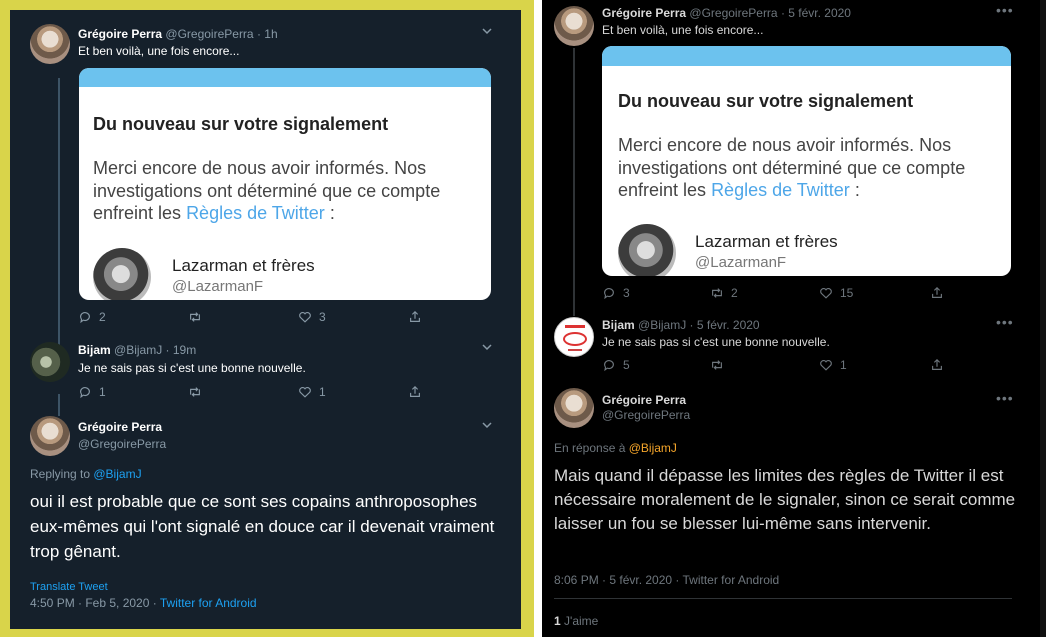  What do you see at coordinates (557, 621) in the screenshot?
I see `likes-count: 1` at bounding box center [557, 621].